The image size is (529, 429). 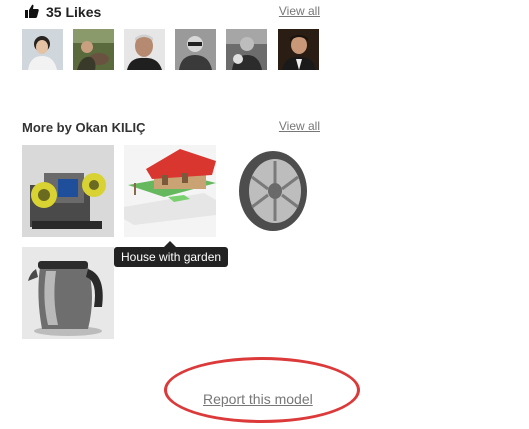 I want to click on more-by-view-all-link: View all, so click(x=299, y=126).